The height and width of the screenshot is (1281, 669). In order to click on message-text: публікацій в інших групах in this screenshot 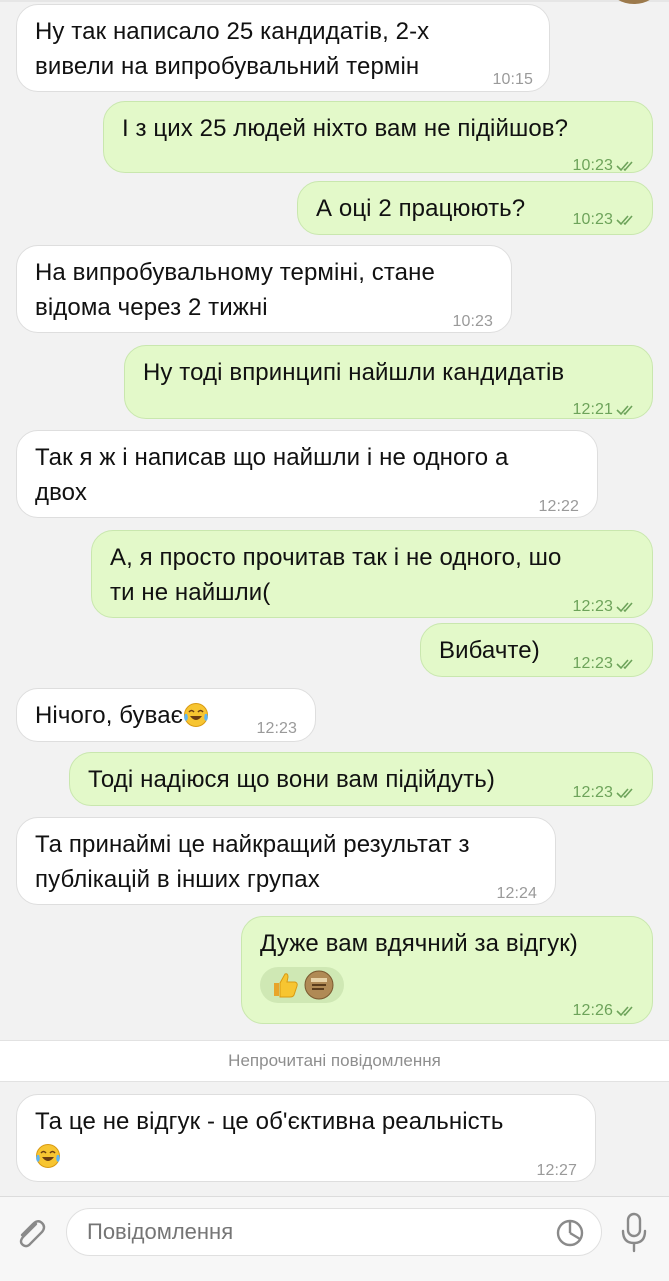, I will do `click(177, 879)`.